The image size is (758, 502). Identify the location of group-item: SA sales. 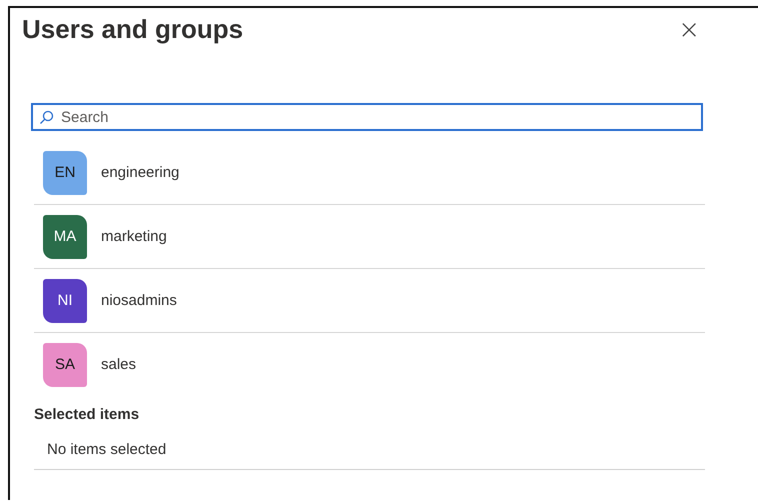
(369, 364).